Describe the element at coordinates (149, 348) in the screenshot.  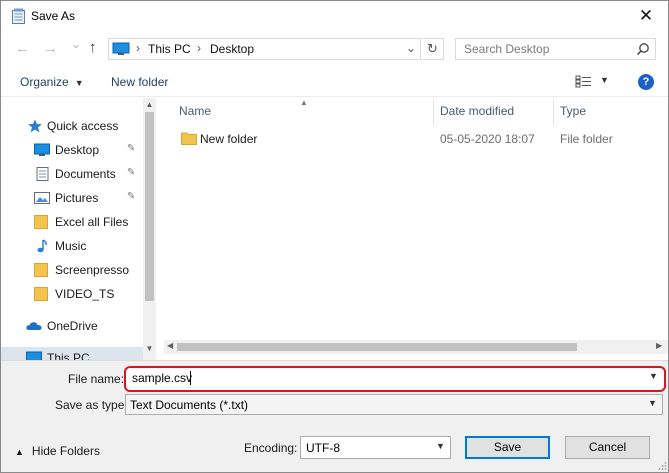
I see `scroll-down-icon: ▼` at that location.